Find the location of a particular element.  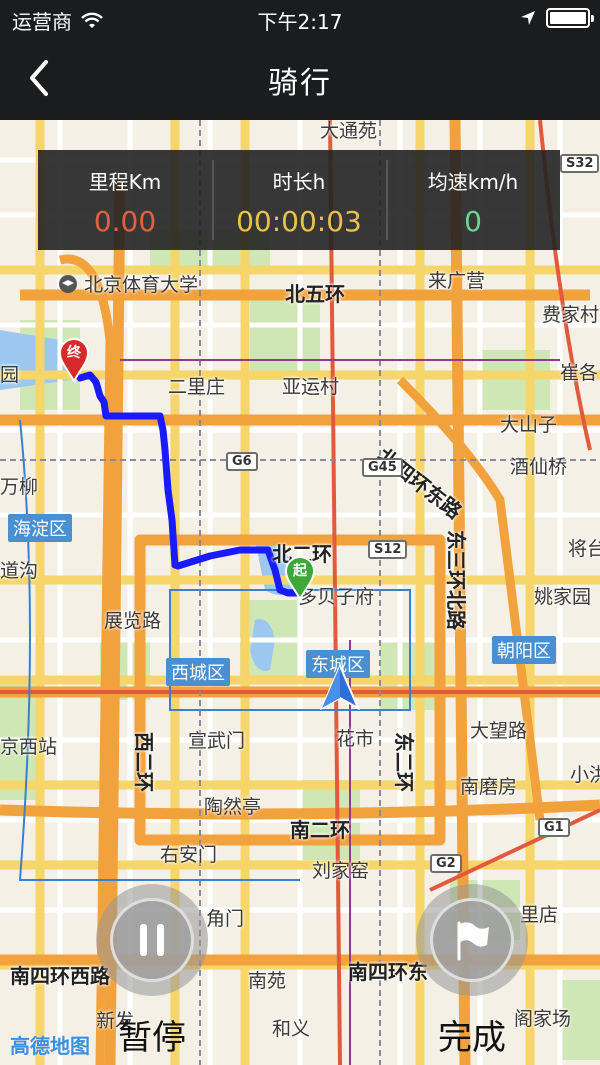

status-right is located at coordinates (557, 18).